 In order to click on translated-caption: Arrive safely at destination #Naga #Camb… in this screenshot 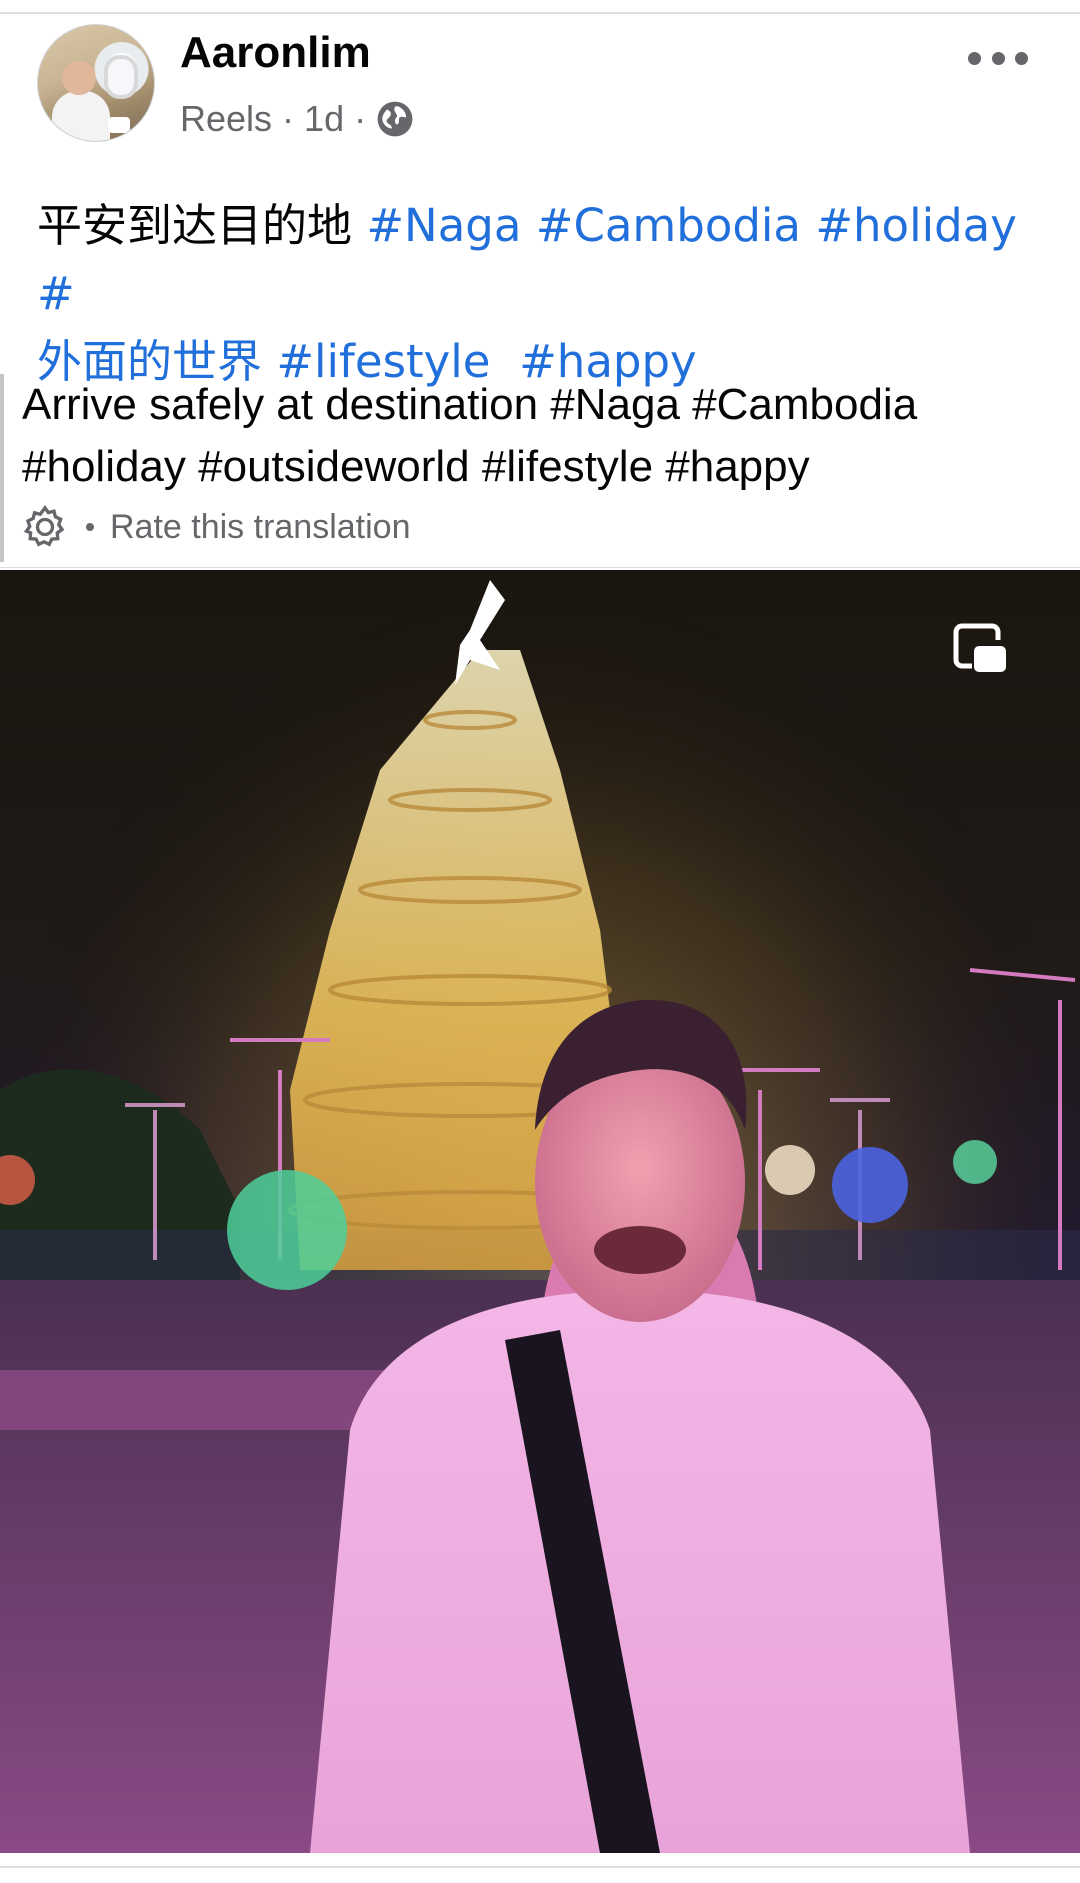, I will do `click(542, 436)`.